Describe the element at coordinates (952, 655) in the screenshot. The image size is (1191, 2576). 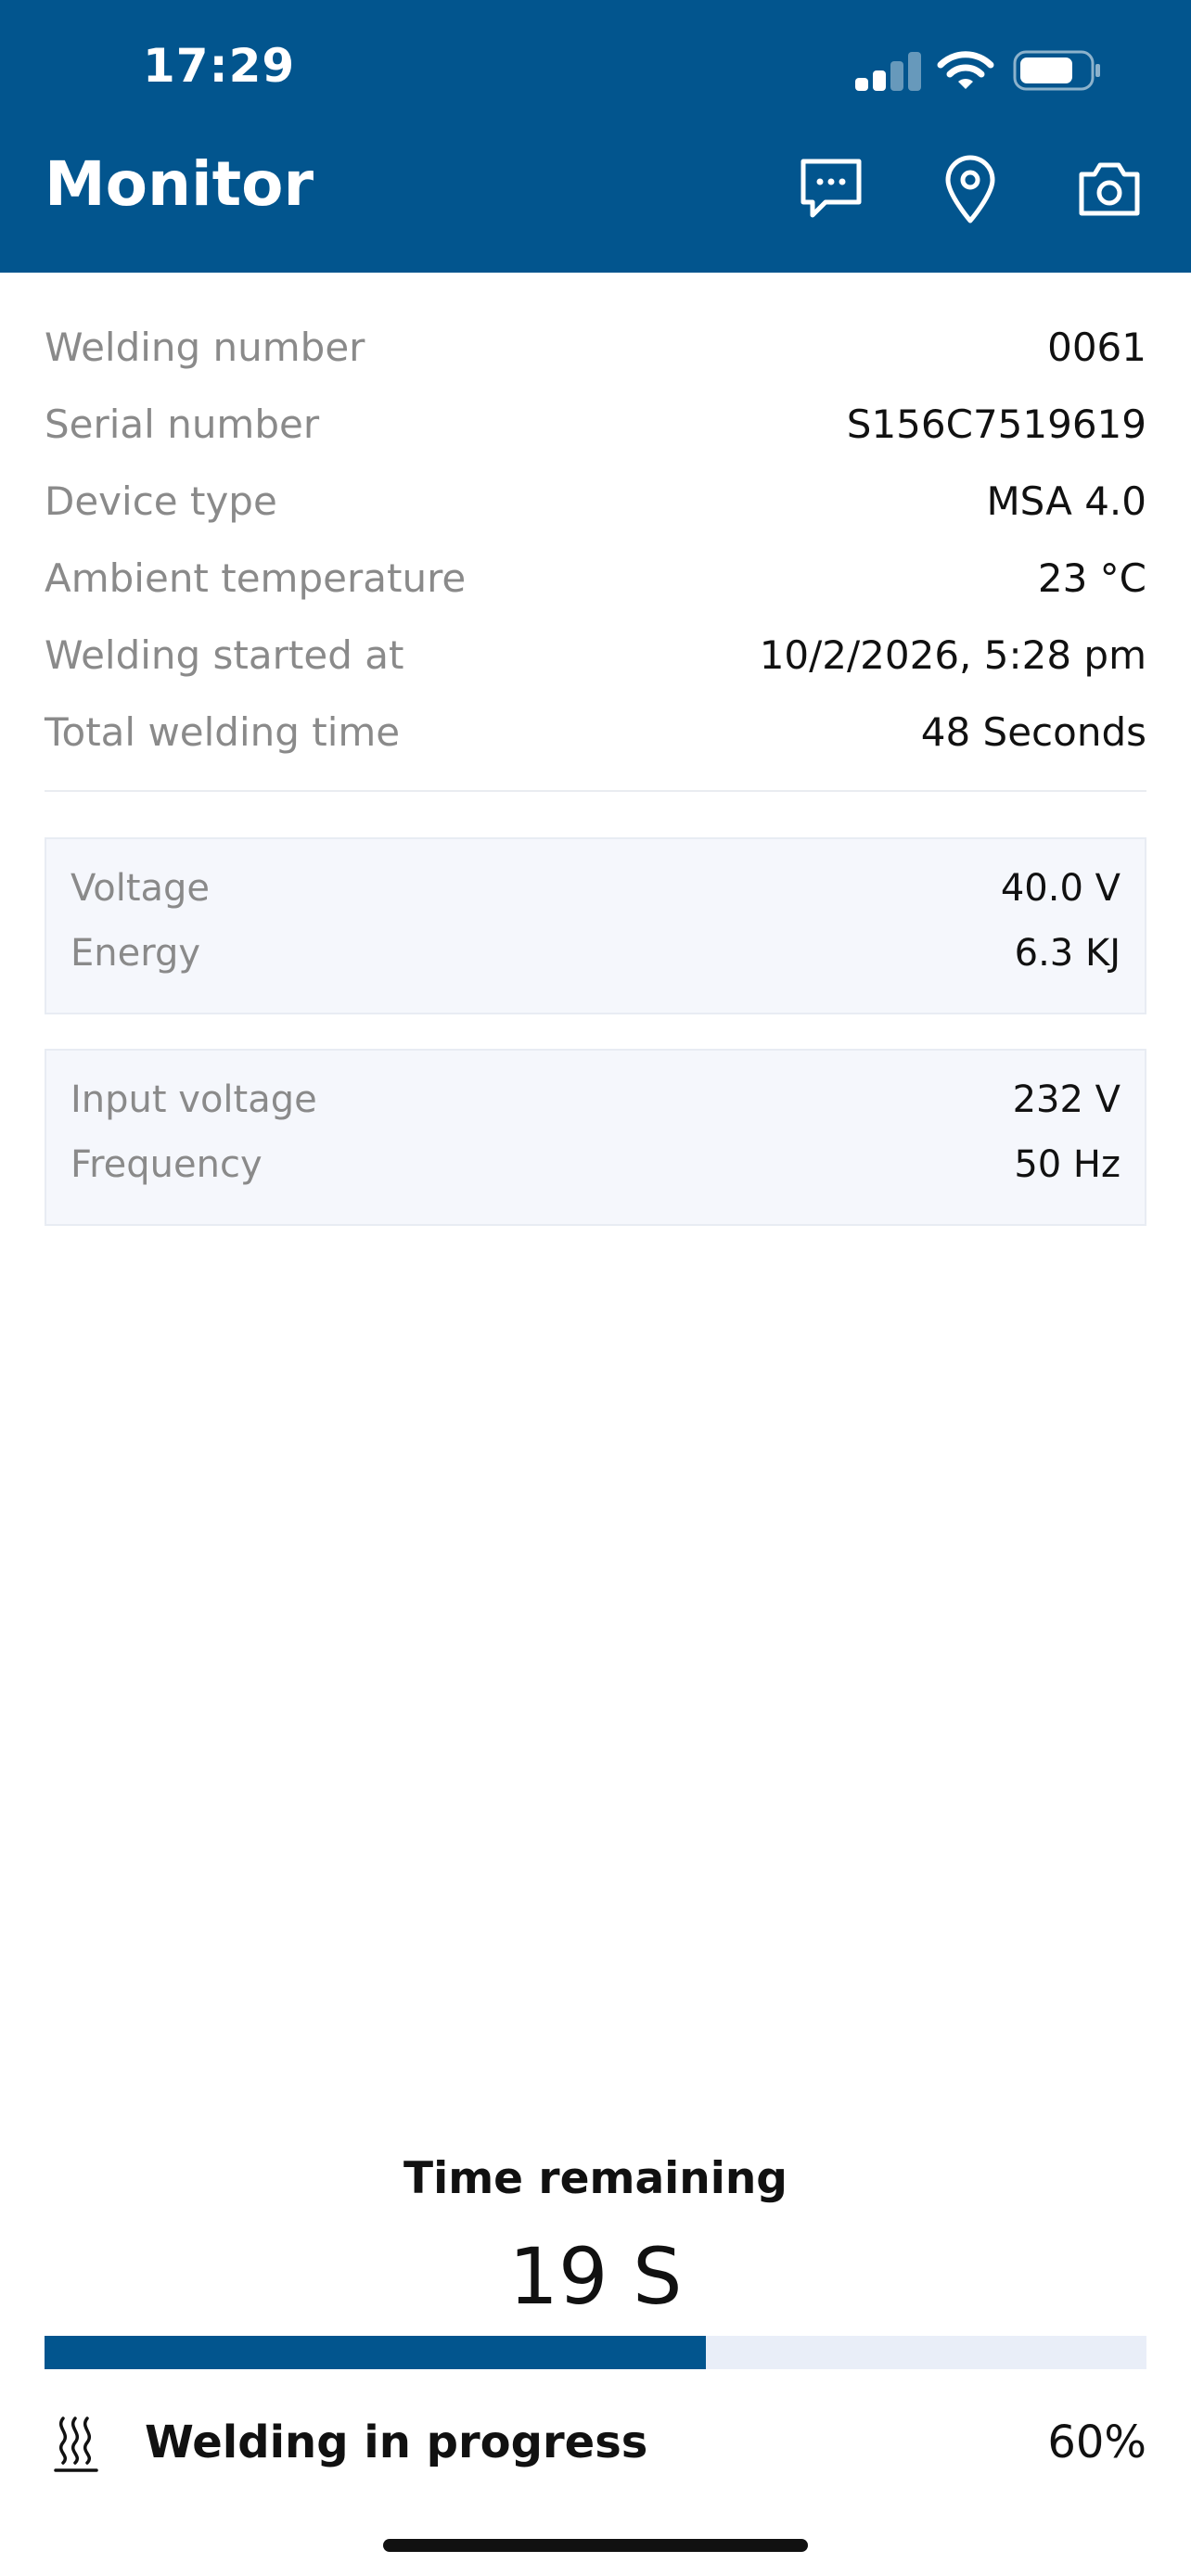
I see `detail-value: 10/2/2026, 5:28 pm` at that location.